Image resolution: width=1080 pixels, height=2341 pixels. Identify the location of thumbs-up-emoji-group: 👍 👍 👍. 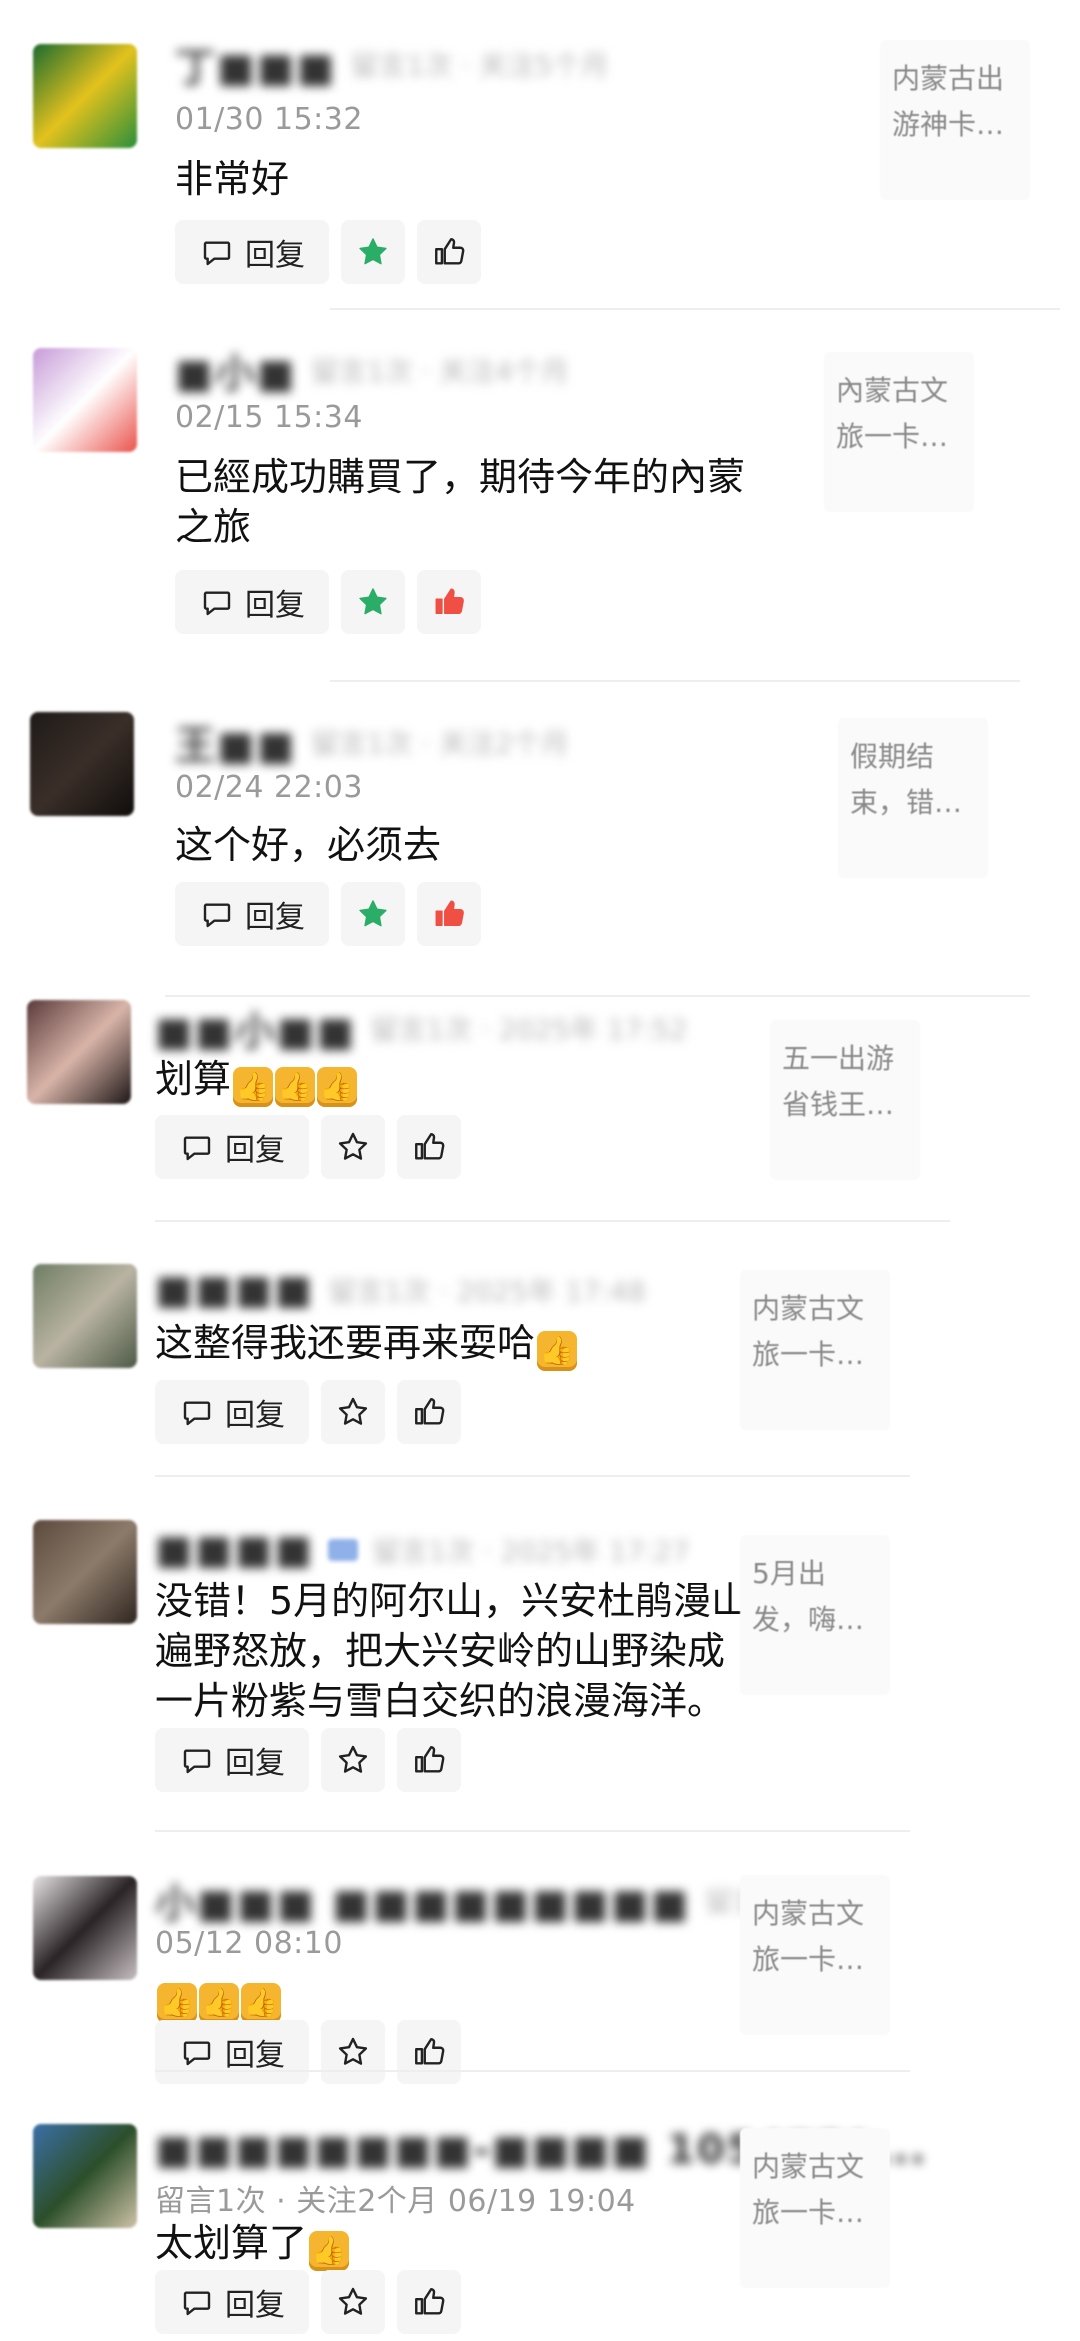
(294, 1083).